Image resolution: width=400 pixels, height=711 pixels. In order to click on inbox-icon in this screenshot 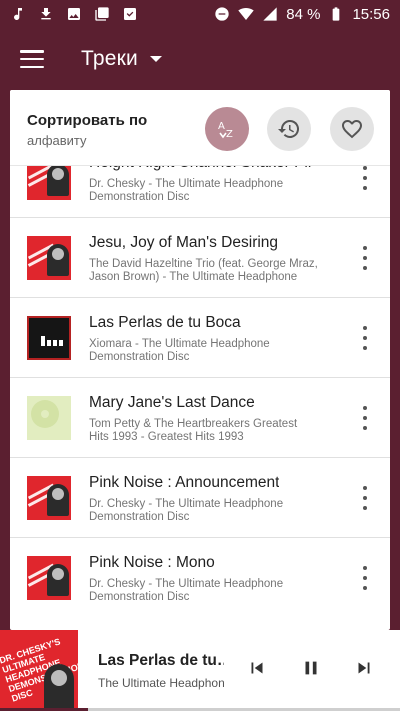, I will do `click(130, 14)`.